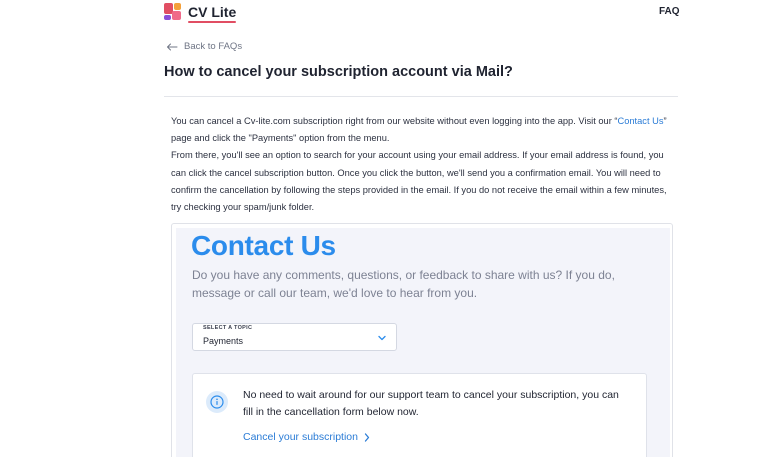 This screenshot has height=457, width=768. What do you see at coordinates (300, 437) in the screenshot?
I see `cancel-subscription-label: Cancel your subscription` at bounding box center [300, 437].